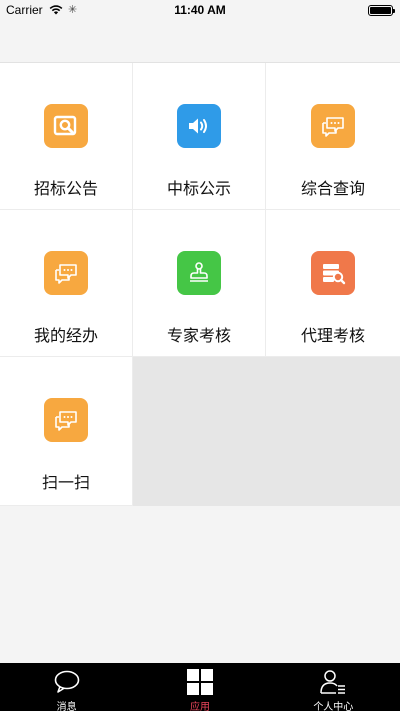  I want to click on grid-item-my-tasks: 我的经办, so click(66, 283).